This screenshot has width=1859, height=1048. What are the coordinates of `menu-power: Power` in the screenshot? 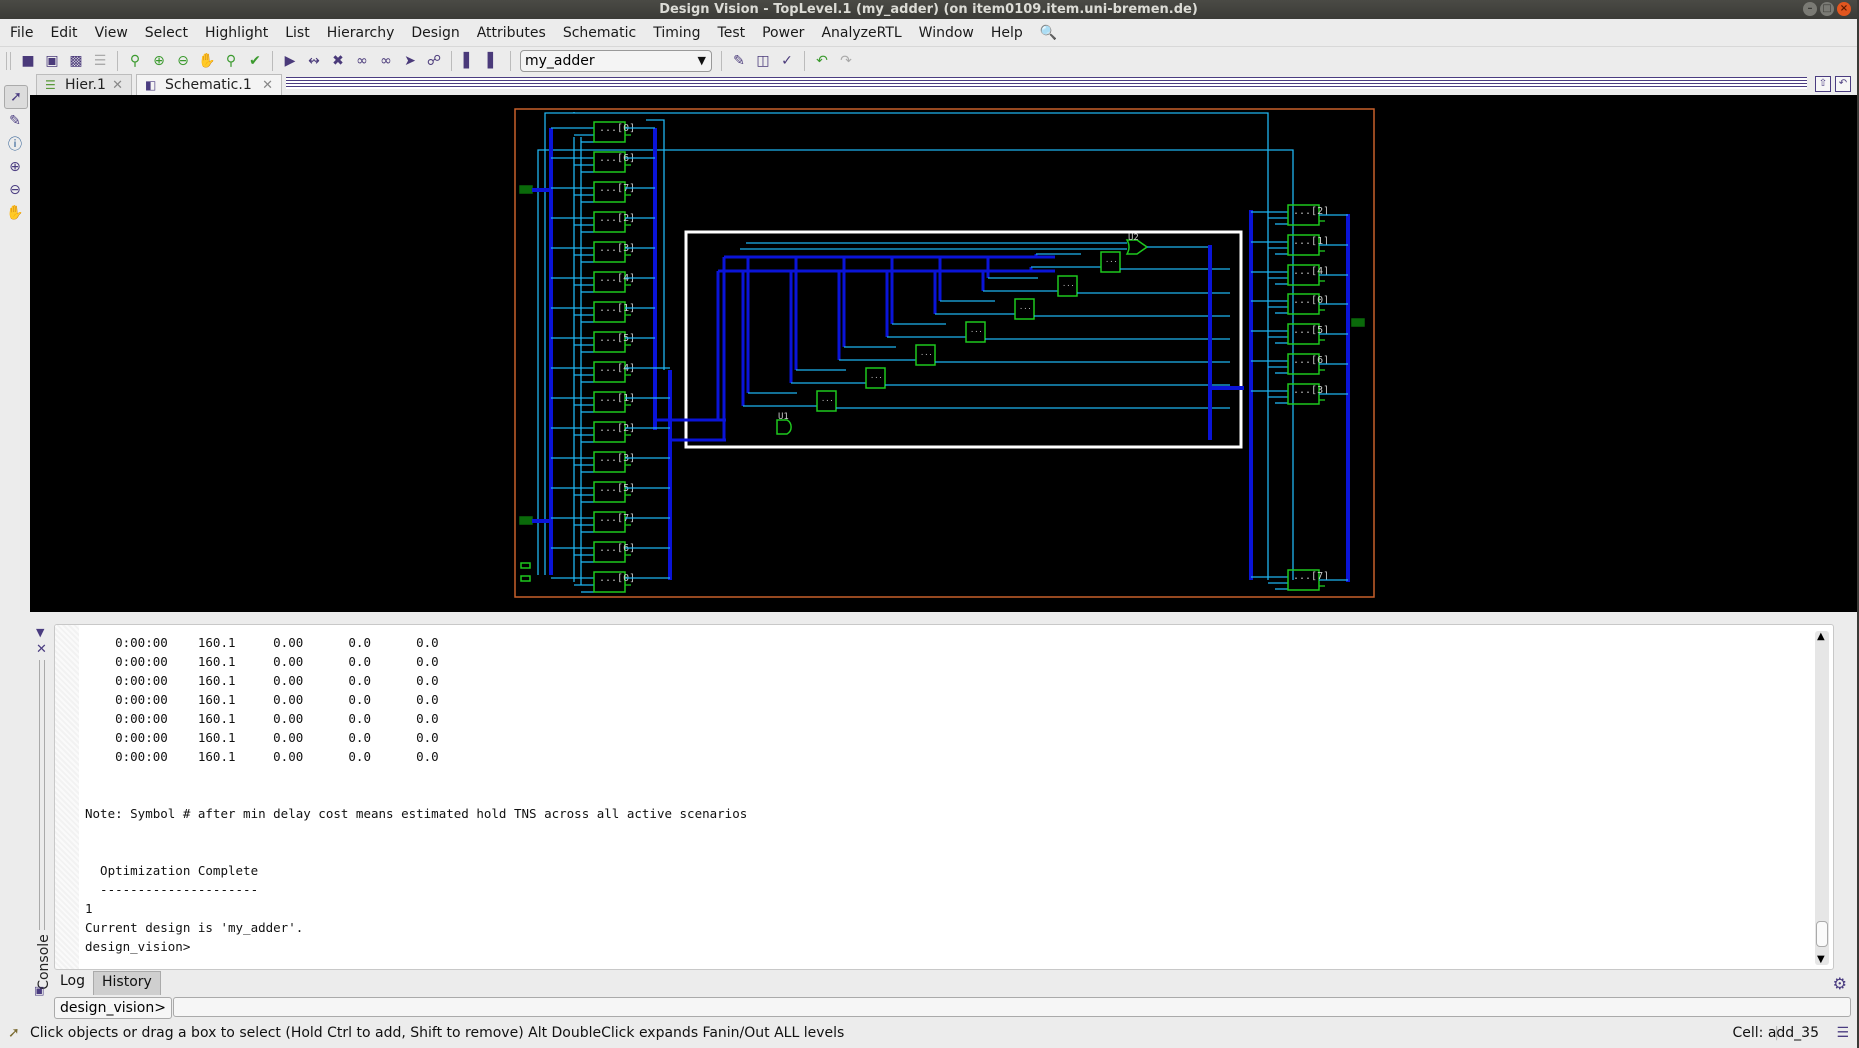 It's located at (781, 33).